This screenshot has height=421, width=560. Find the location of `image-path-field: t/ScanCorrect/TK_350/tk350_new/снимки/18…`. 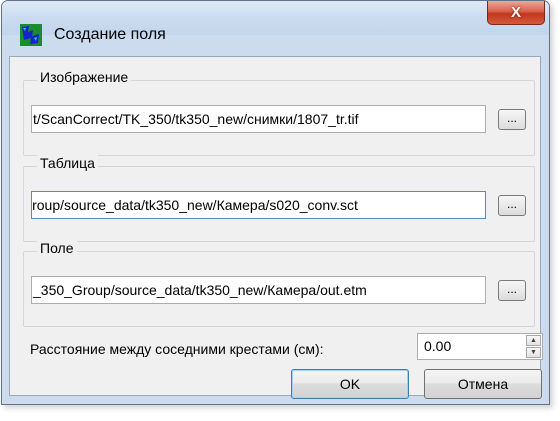

image-path-field: t/ScanCorrect/TK_350/tk350_new/снимки/18… is located at coordinates (258, 119).